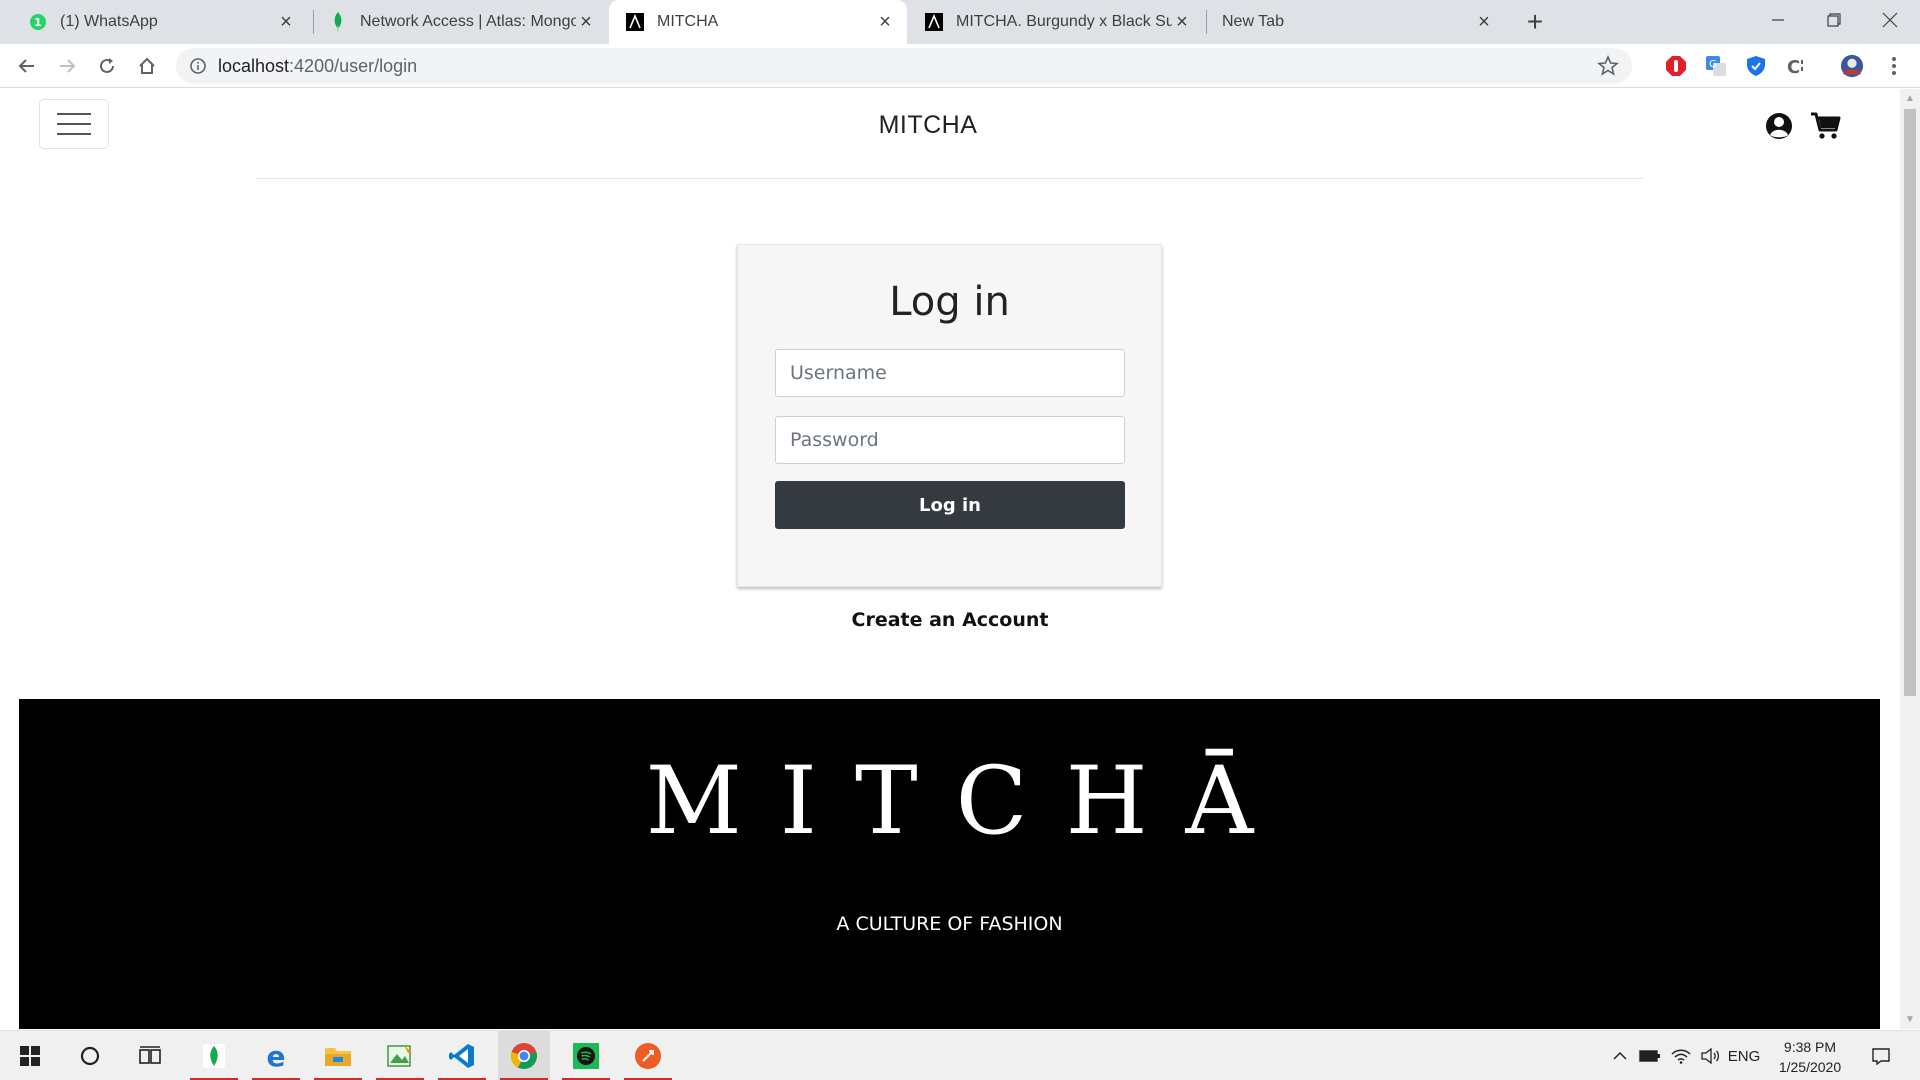  What do you see at coordinates (950, 373) in the screenshot?
I see `username-input` at bounding box center [950, 373].